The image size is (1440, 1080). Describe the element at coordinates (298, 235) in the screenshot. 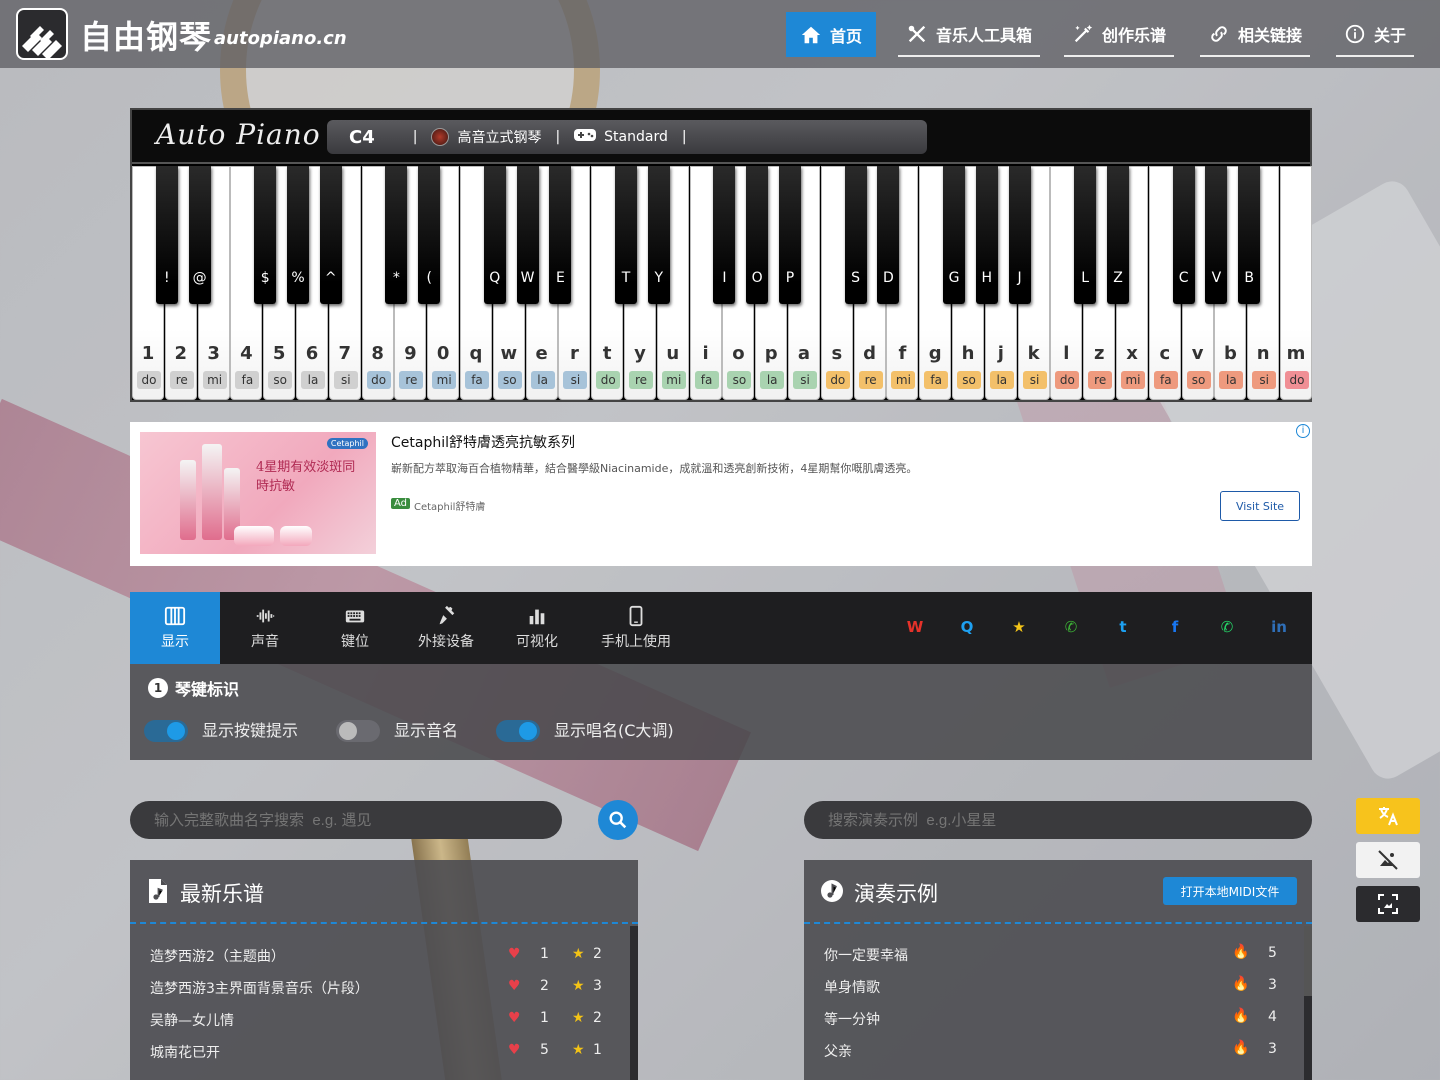

I see `black-key: %` at that location.